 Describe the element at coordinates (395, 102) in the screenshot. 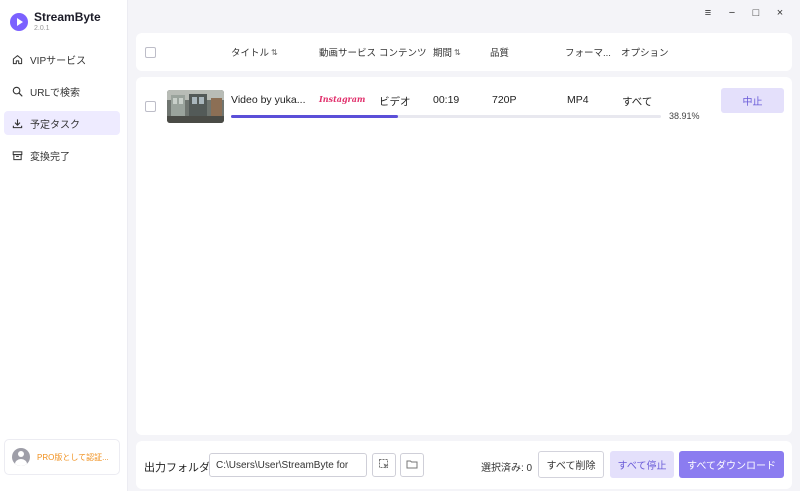

I see `row-content: ビデオ` at that location.